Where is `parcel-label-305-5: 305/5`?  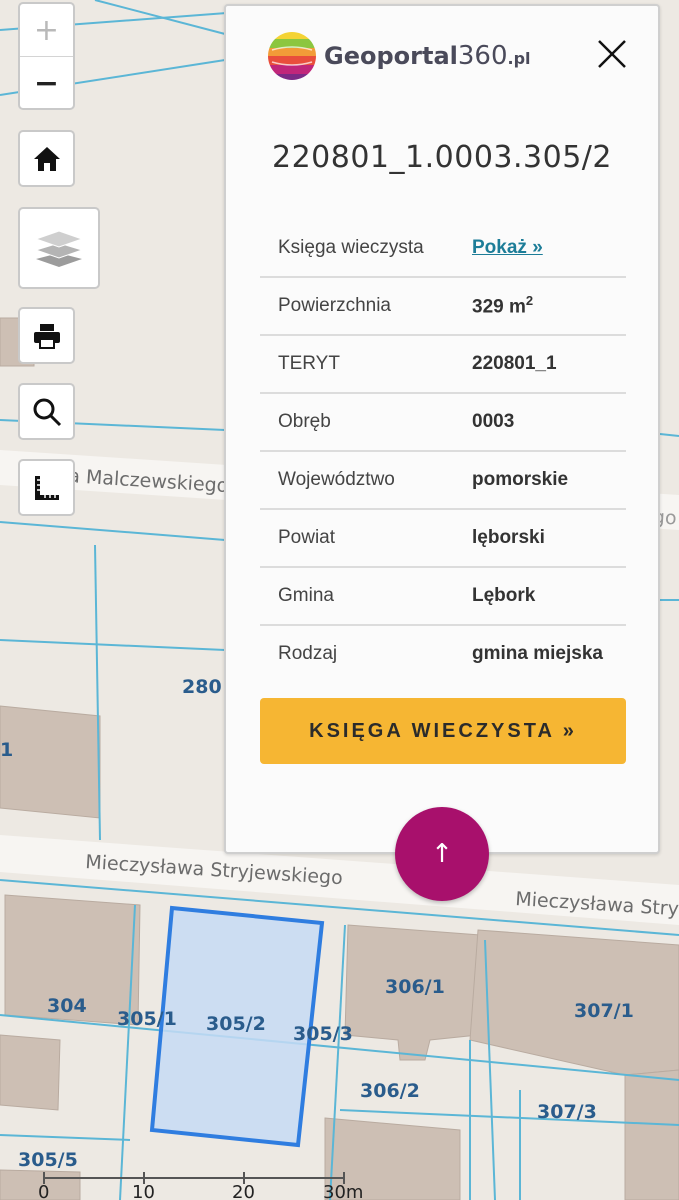
parcel-label-305-5: 305/5 is located at coordinates (48, 1160).